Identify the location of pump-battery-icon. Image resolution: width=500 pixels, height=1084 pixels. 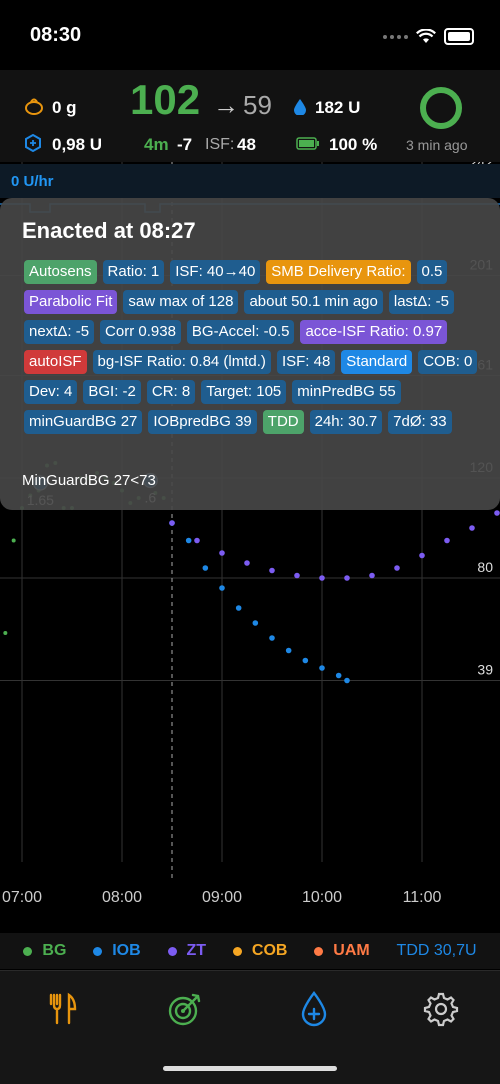
(307, 143).